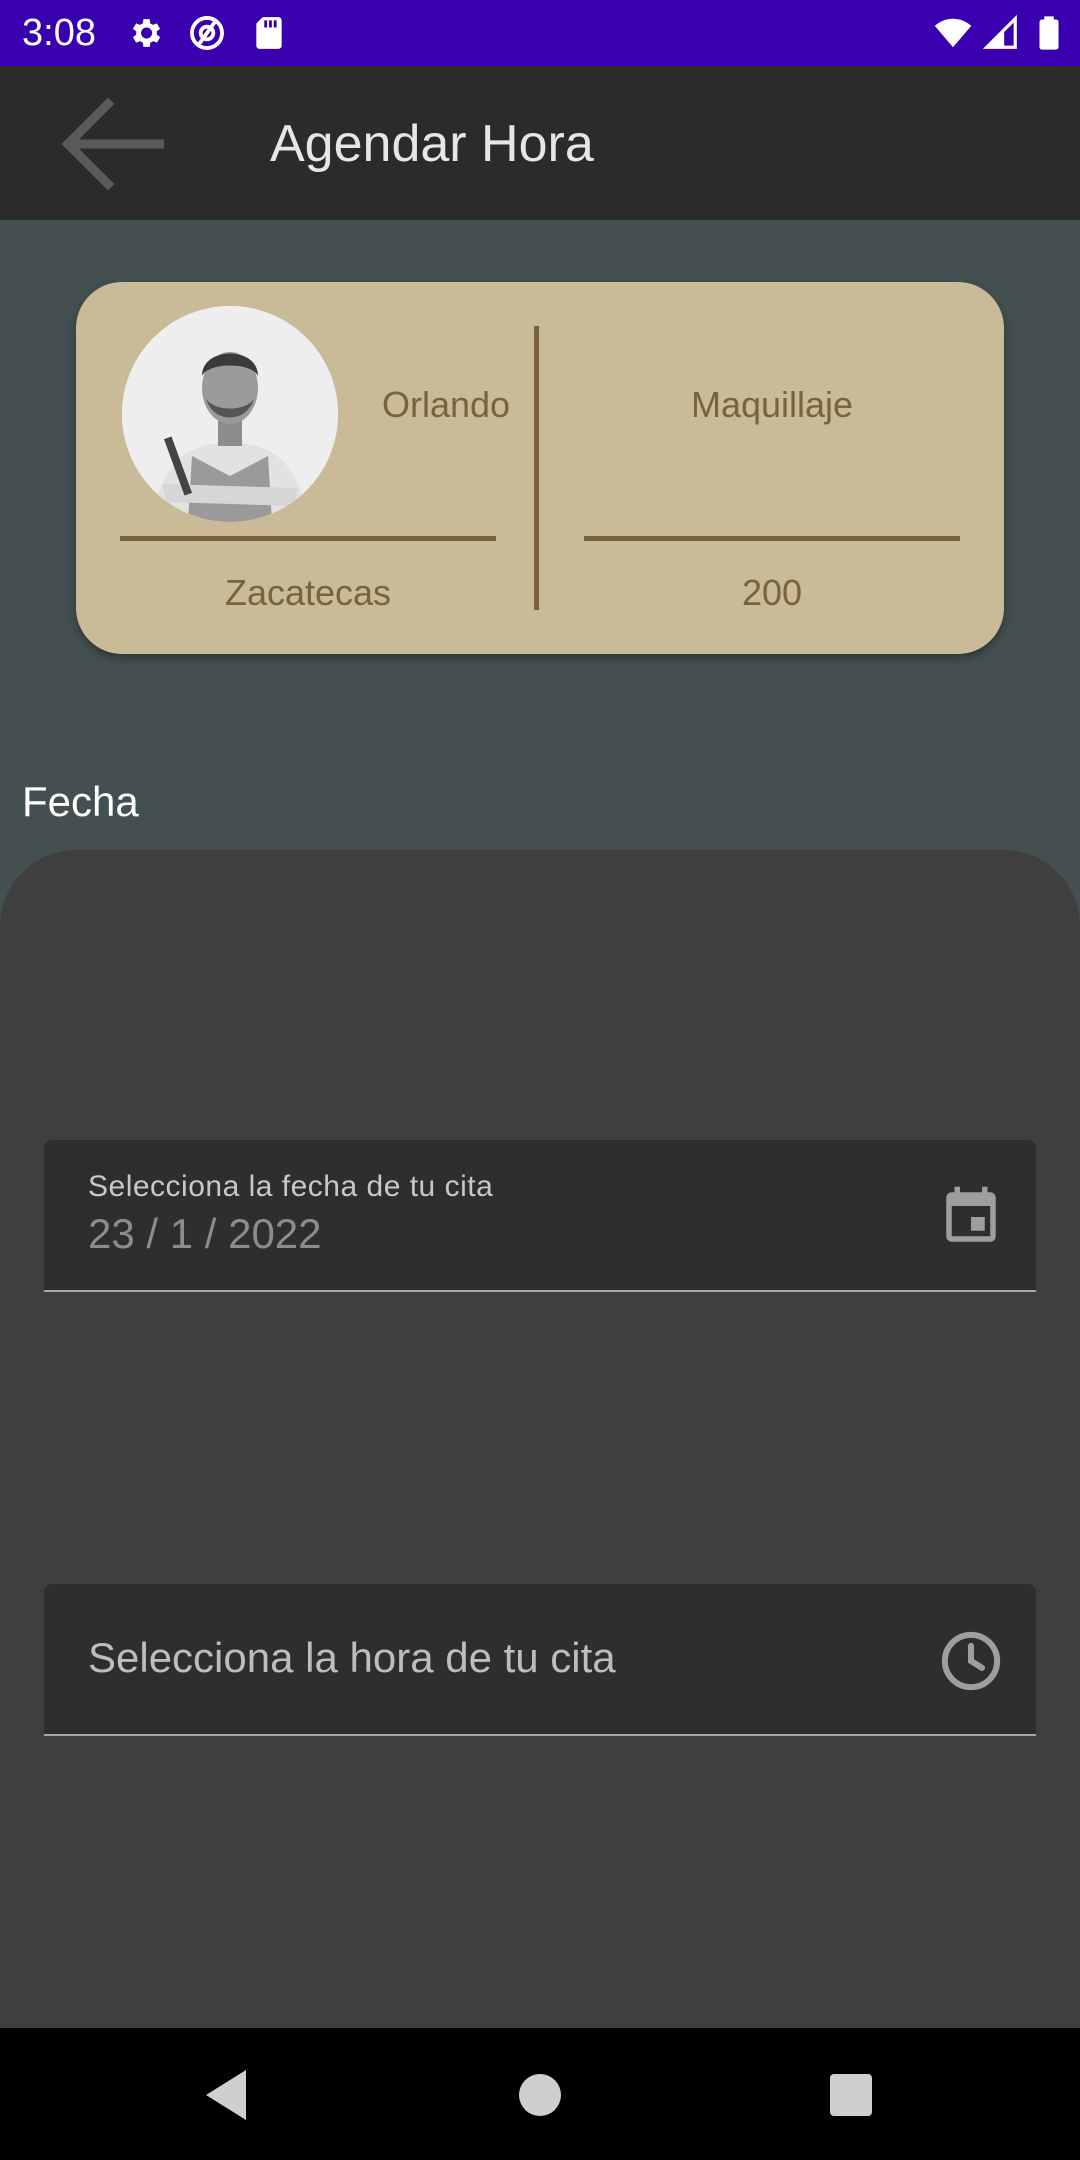 This screenshot has height=2160, width=1080. What do you see at coordinates (540, 468) in the screenshot?
I see `professional-card: Orlando Zacatecas Maquillaje 200` at bounding box center [540, 468].